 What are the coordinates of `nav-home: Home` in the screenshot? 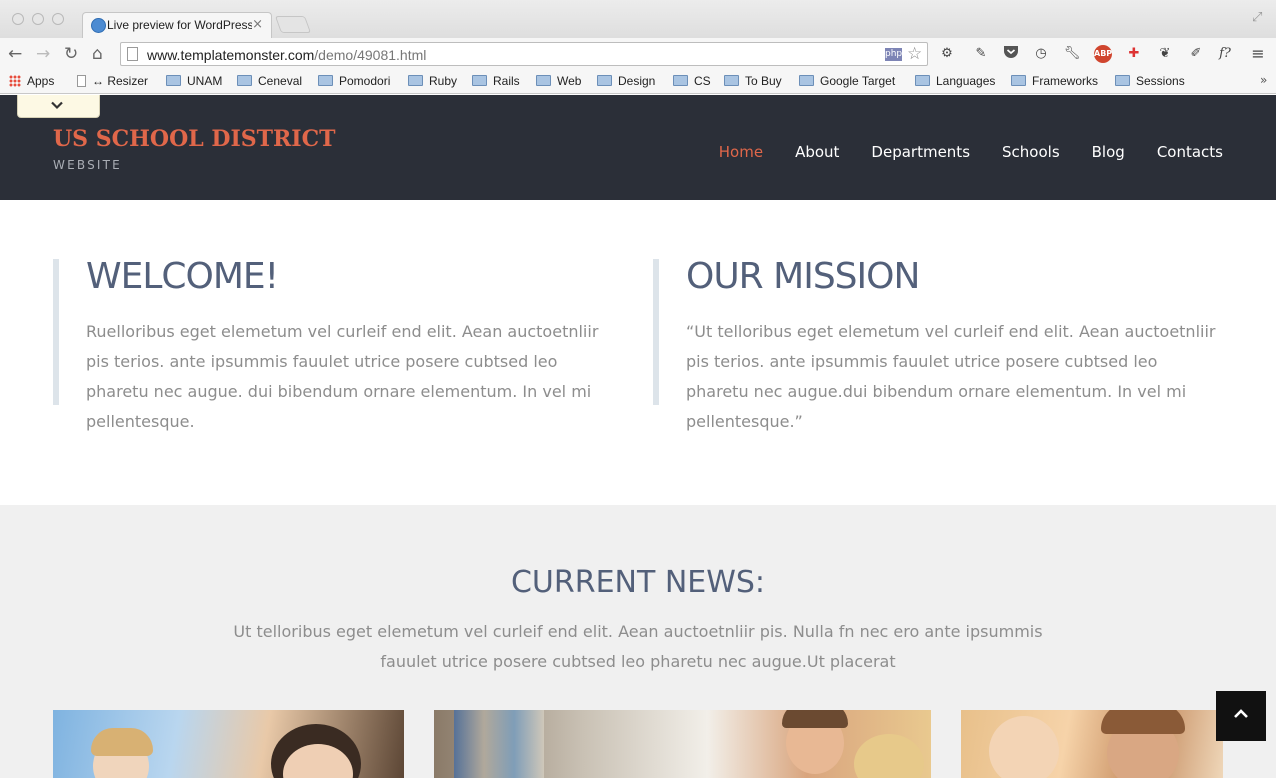 It's located at (741, 152).